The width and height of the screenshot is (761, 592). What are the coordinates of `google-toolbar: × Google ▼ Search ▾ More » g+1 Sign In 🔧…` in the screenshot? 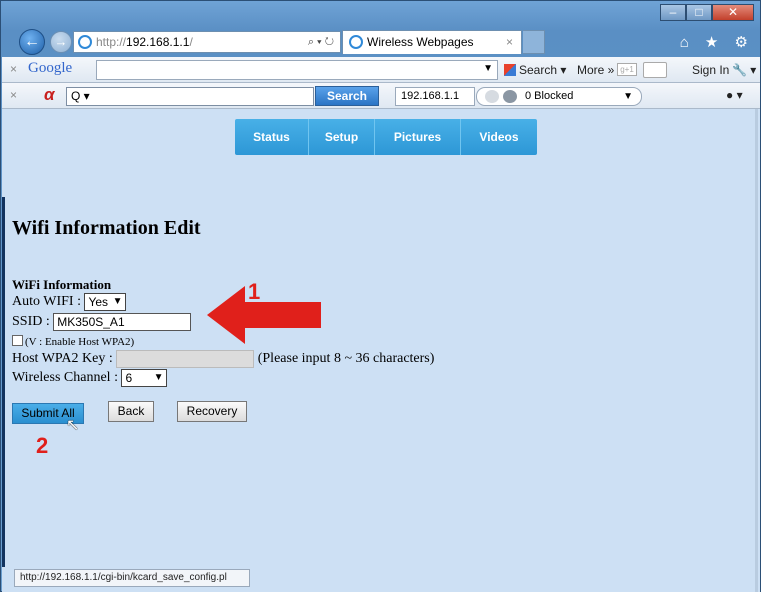 It's located at (381, 70).